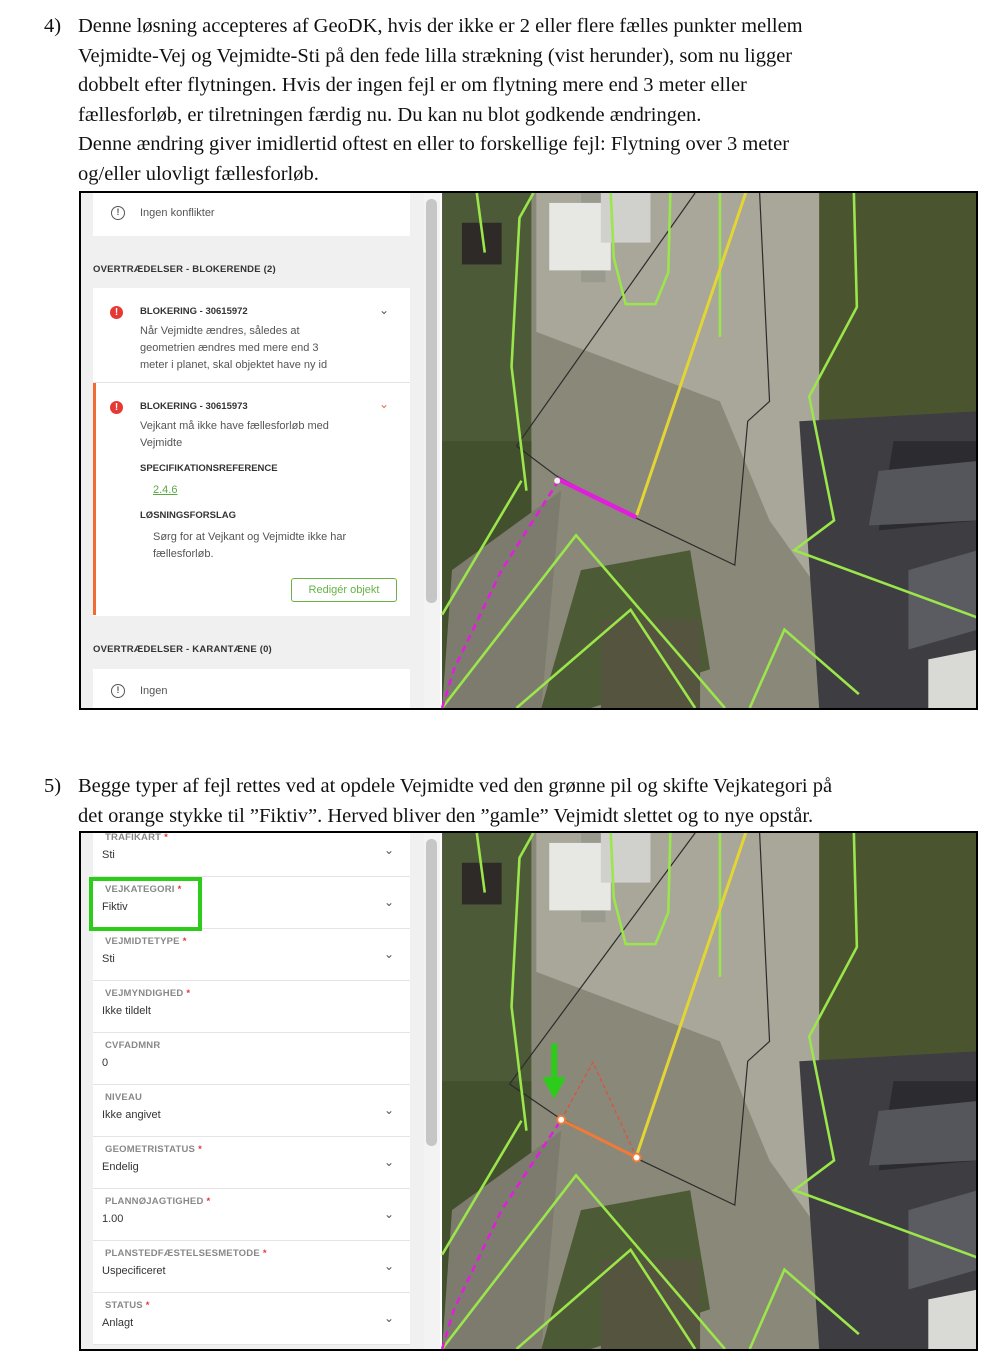 Image resolution: width=1004 pixels, height=1366 pixels. What do you see at coordinates (148, 993) in the screenshot?
I see `field-label: VEJMYNDIGHED *` at bounding box center [148, 993].